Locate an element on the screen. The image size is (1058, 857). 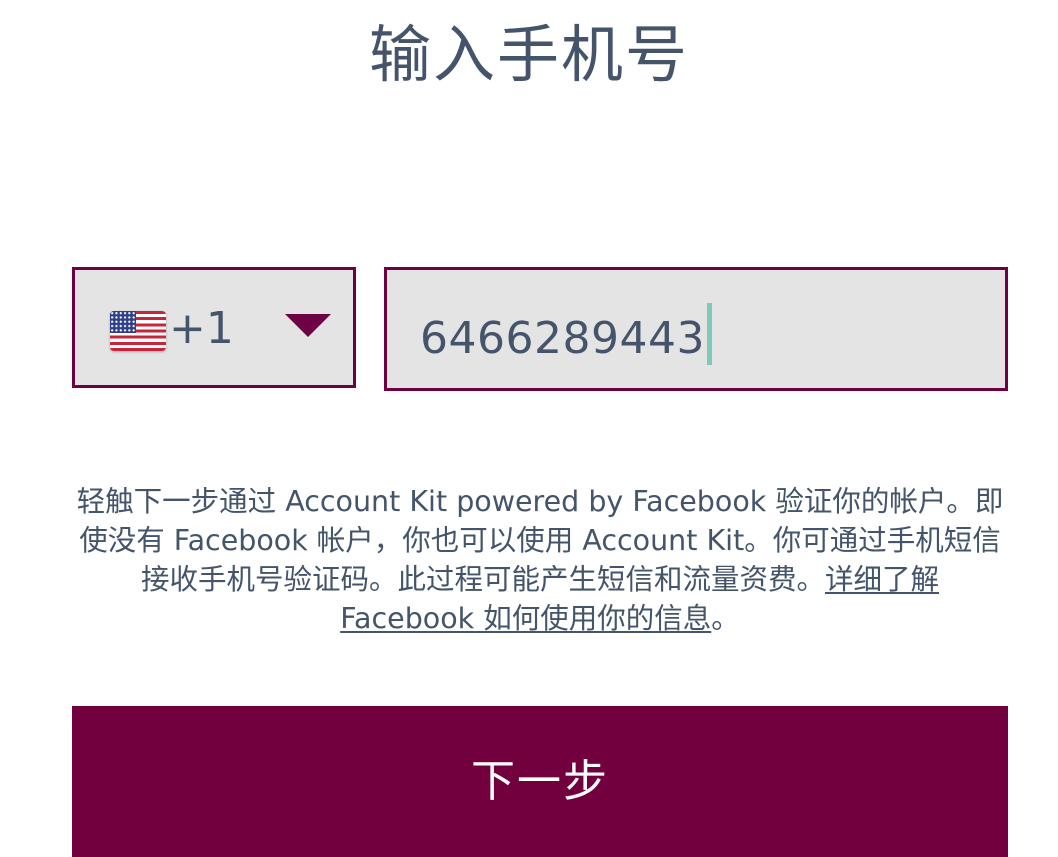
phone-number-input: 6466289443 is located at coordinates (696, 329).